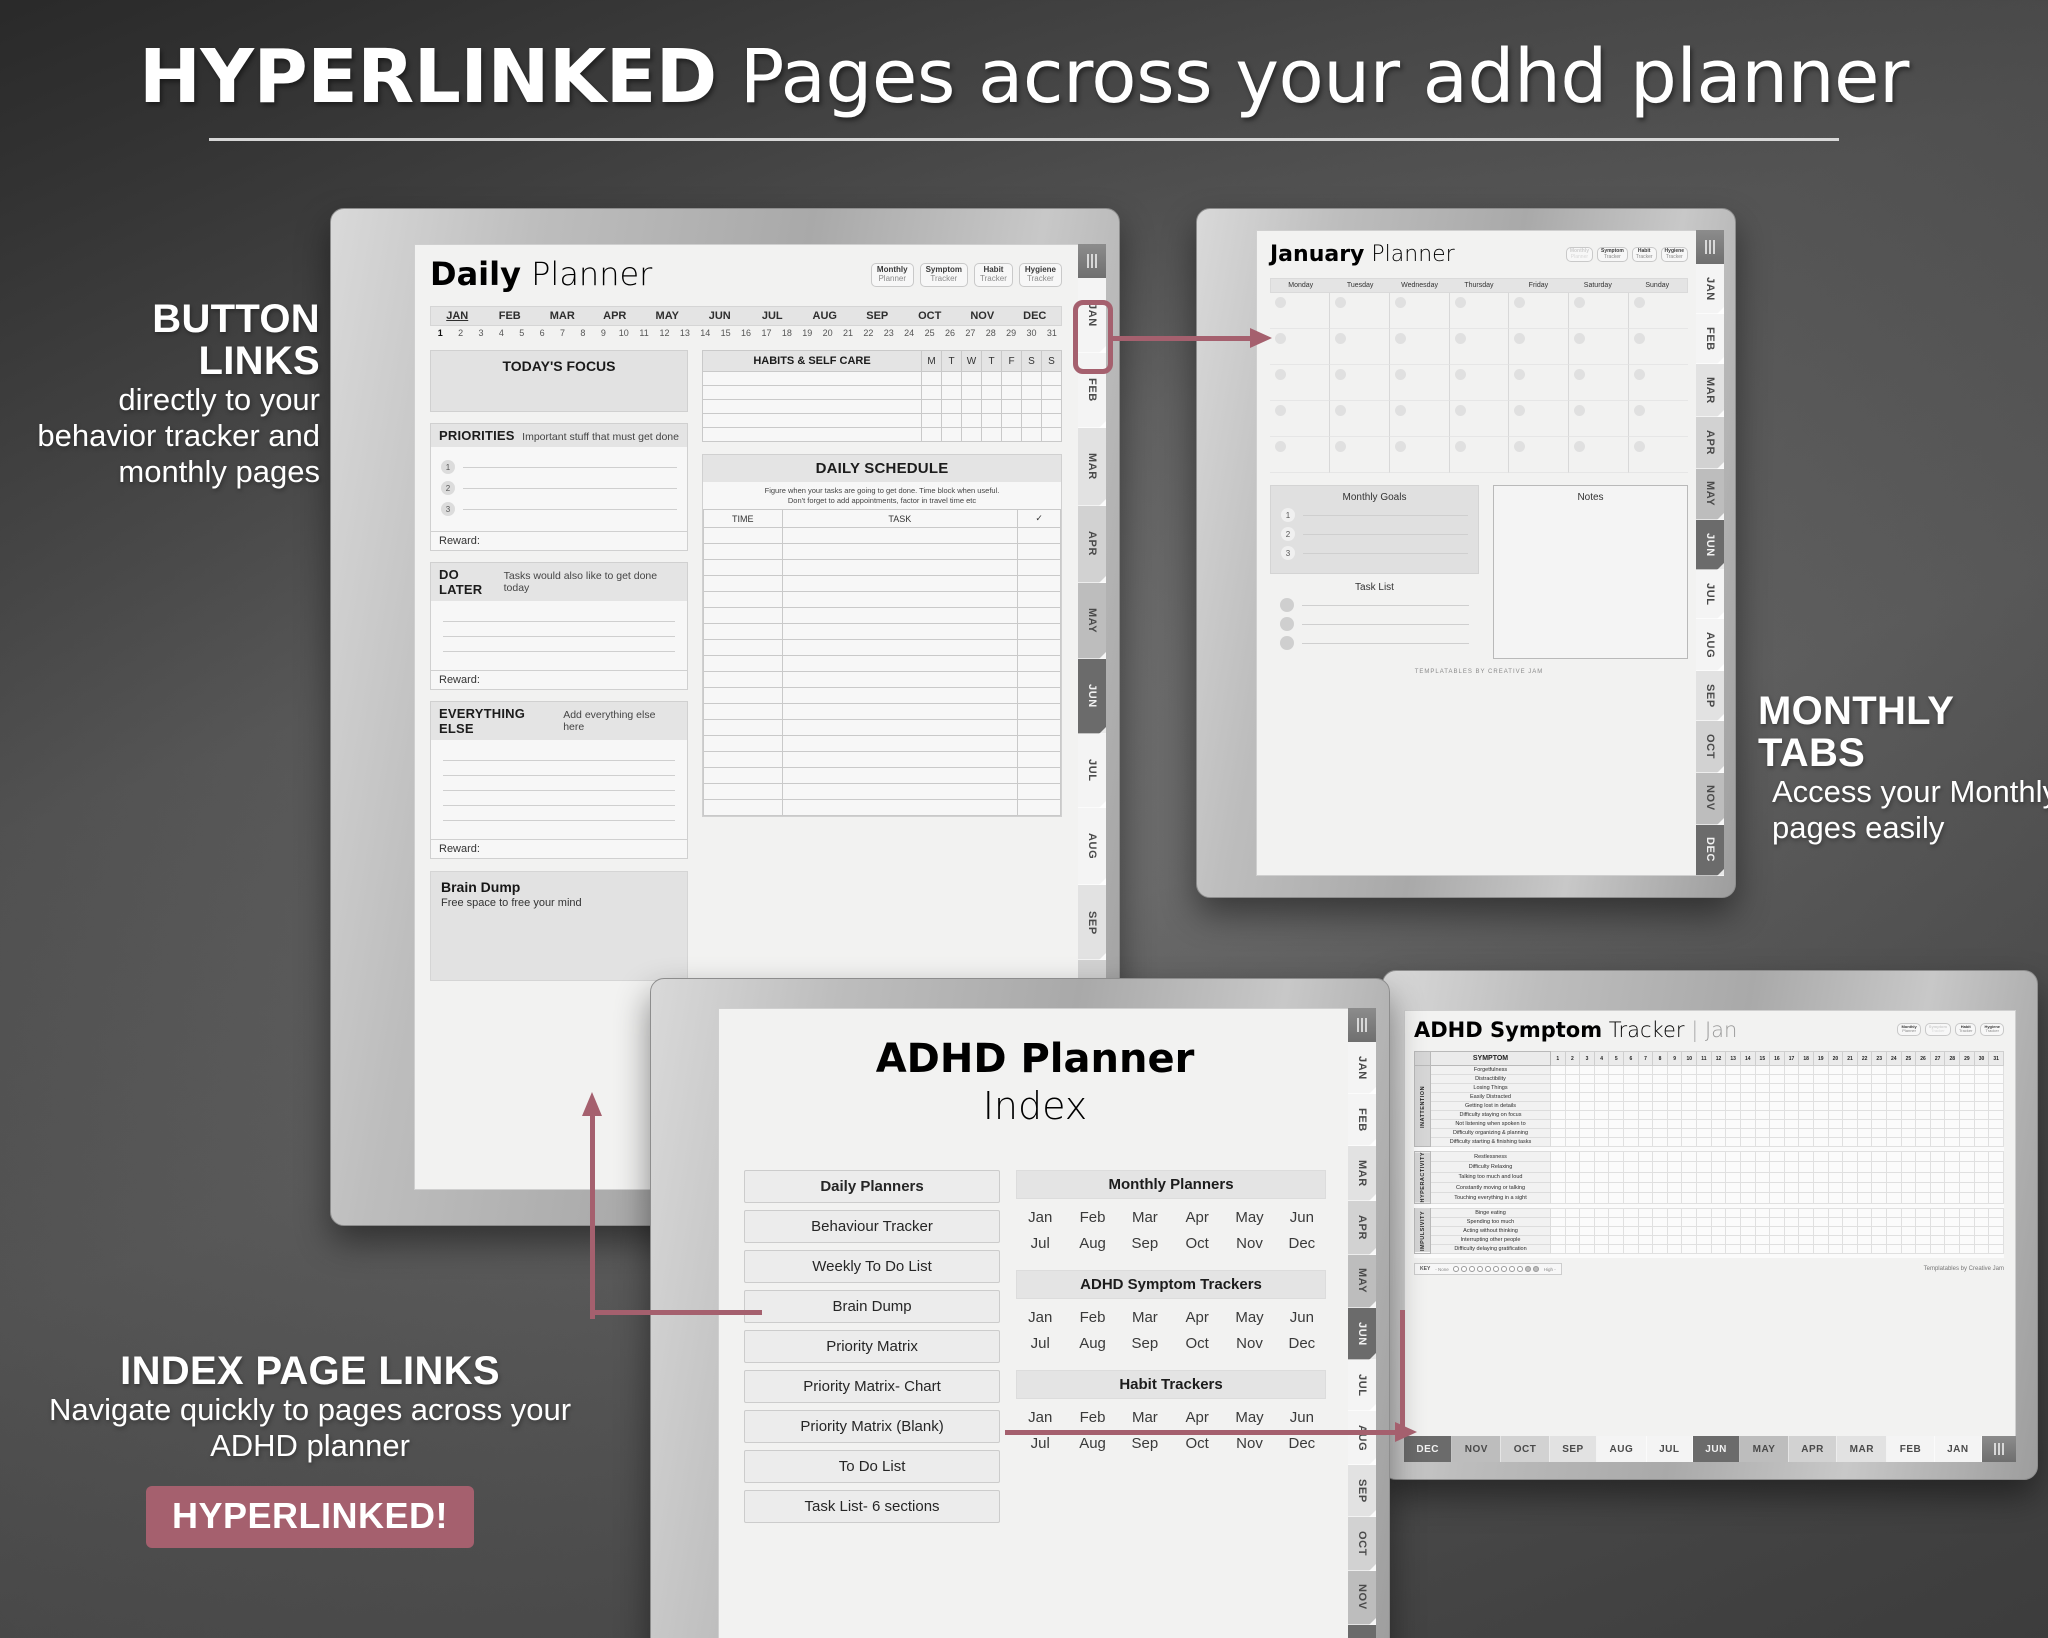 The height and width of the screenshot is (1638, 2048). I want to click on symptom-day-3: 3, so click(1587, 1058).